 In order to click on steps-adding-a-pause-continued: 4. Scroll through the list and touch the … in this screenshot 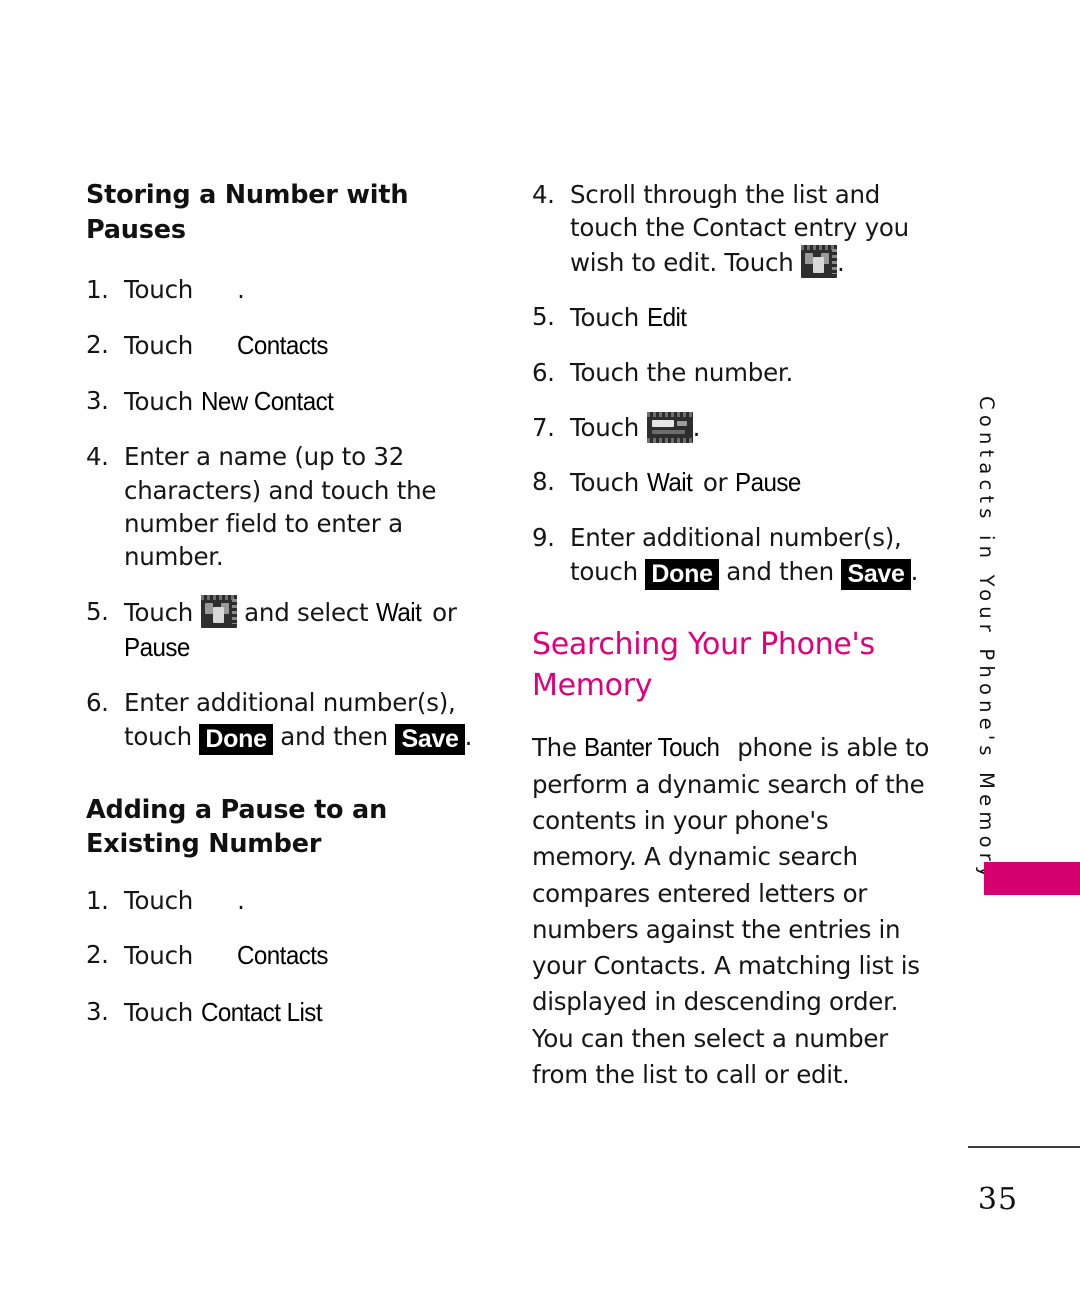, I will do `click(732, 384)`.